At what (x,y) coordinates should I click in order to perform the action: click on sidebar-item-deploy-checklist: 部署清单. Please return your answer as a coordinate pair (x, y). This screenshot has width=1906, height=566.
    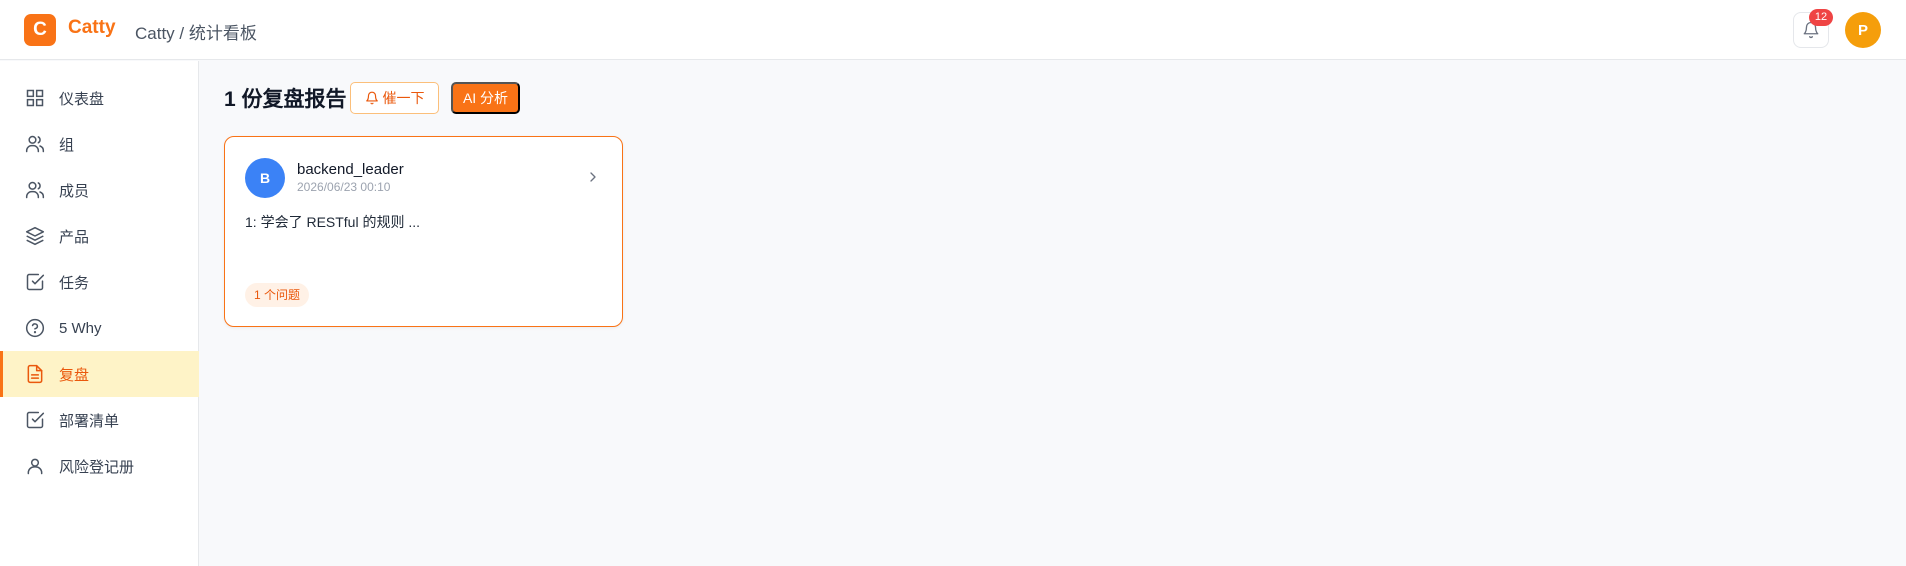
    Looking at the image, I should click on (99, 420).